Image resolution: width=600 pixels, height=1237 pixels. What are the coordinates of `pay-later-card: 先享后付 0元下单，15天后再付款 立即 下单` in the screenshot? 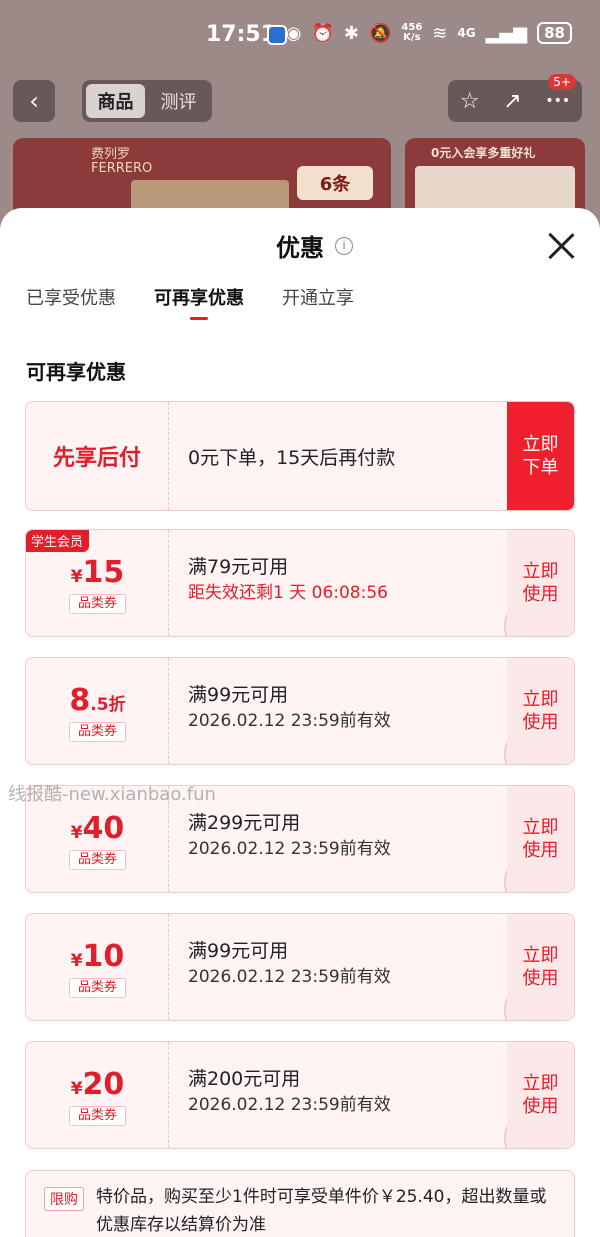 It's located at (300, 456).